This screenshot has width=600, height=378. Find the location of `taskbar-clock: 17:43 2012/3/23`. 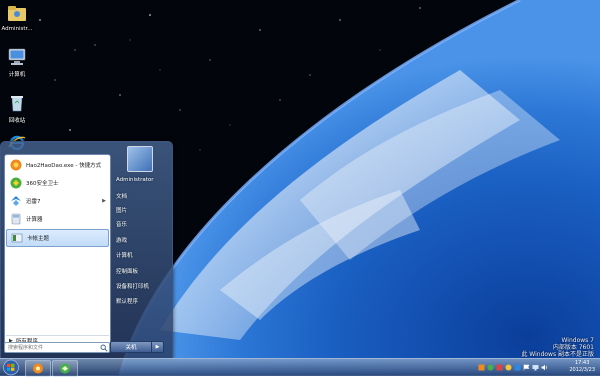

taskbar-clock: 17:43 2012/3/23 is located at coordinates (582, 367).